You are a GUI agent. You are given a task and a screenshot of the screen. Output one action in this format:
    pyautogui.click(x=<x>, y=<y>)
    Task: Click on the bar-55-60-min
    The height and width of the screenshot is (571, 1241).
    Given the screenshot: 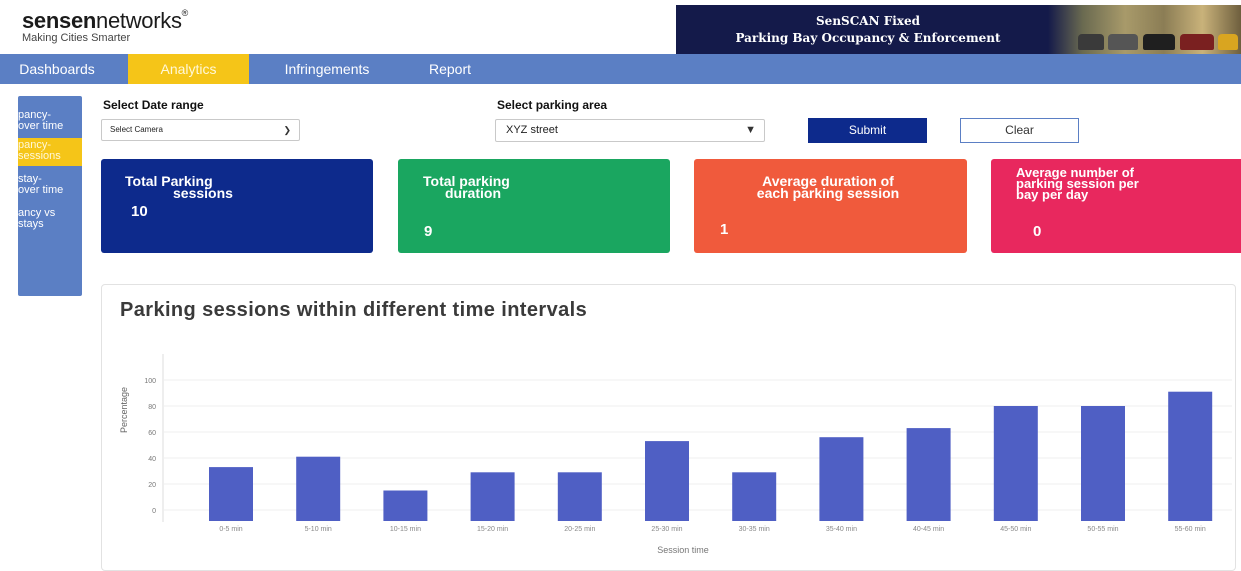 What is the action you would take?
    pyautogui.click(x=1190, y=456)
    